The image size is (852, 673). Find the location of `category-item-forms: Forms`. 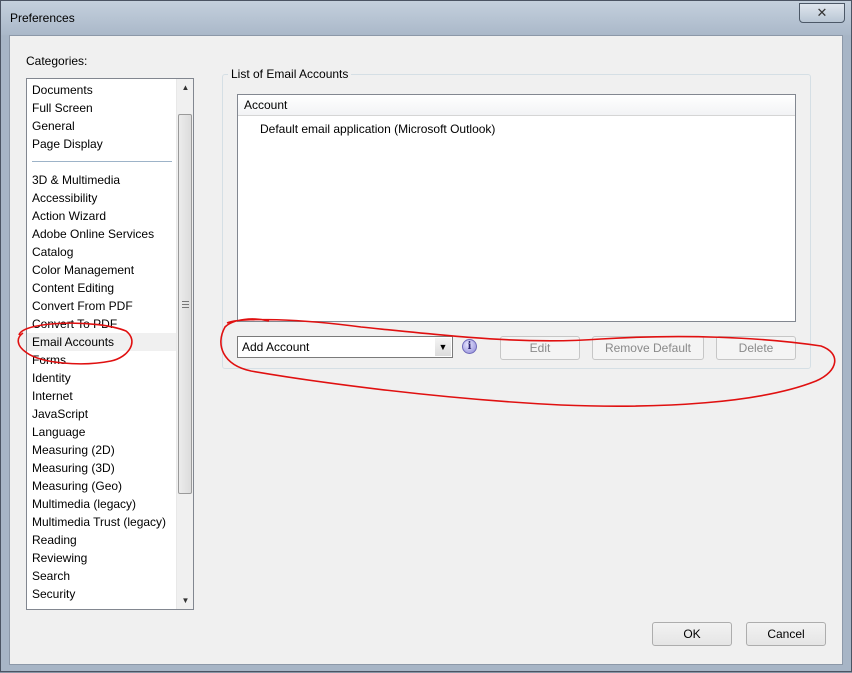

category-item-forms: Forms is located at coordinates (49, 360).